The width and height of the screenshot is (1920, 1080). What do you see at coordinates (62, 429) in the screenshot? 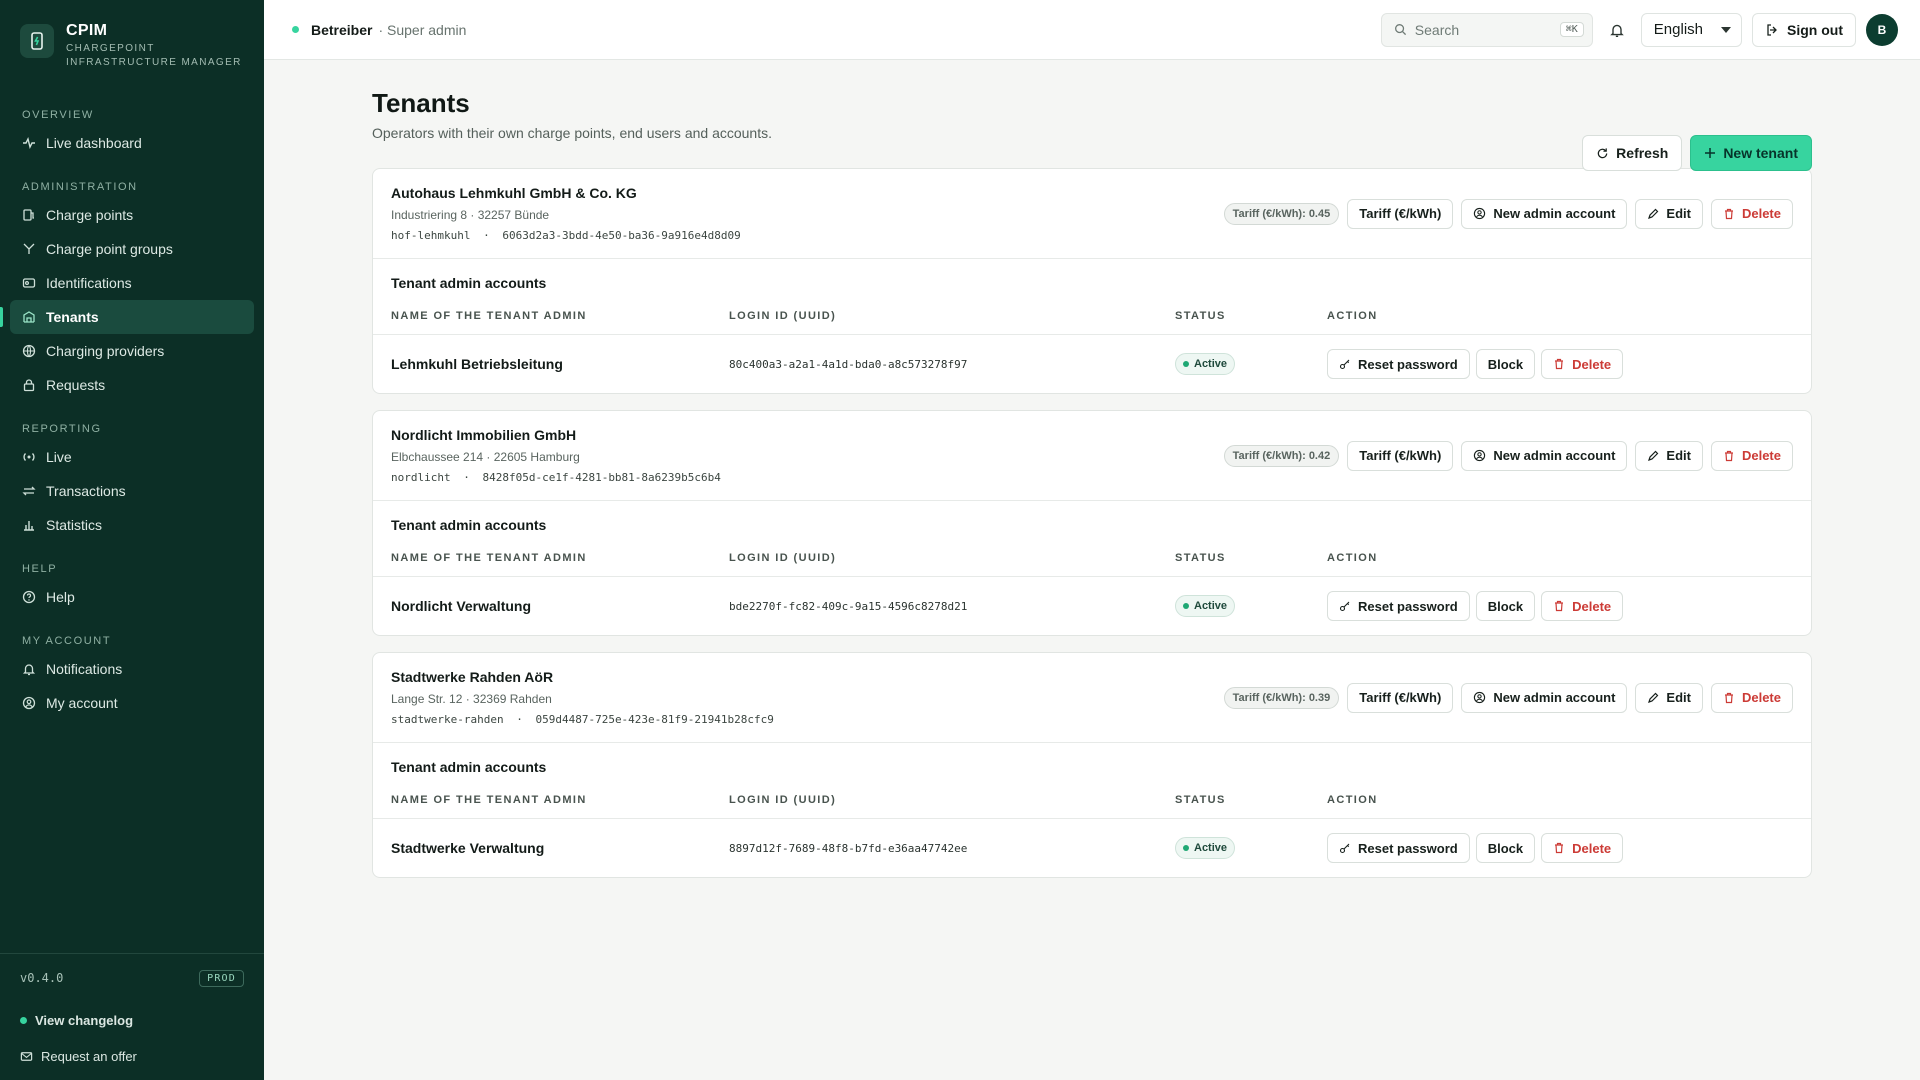
I see `nav-heading-reporting: REPORTING` at bounding box center [62, 429].